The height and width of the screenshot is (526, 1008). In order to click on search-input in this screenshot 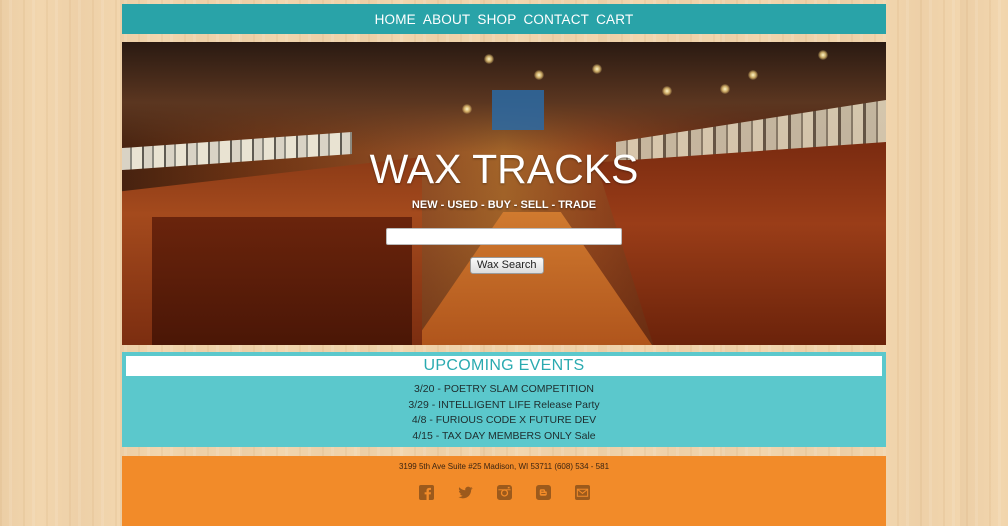, I will do `click(504, 236)`.